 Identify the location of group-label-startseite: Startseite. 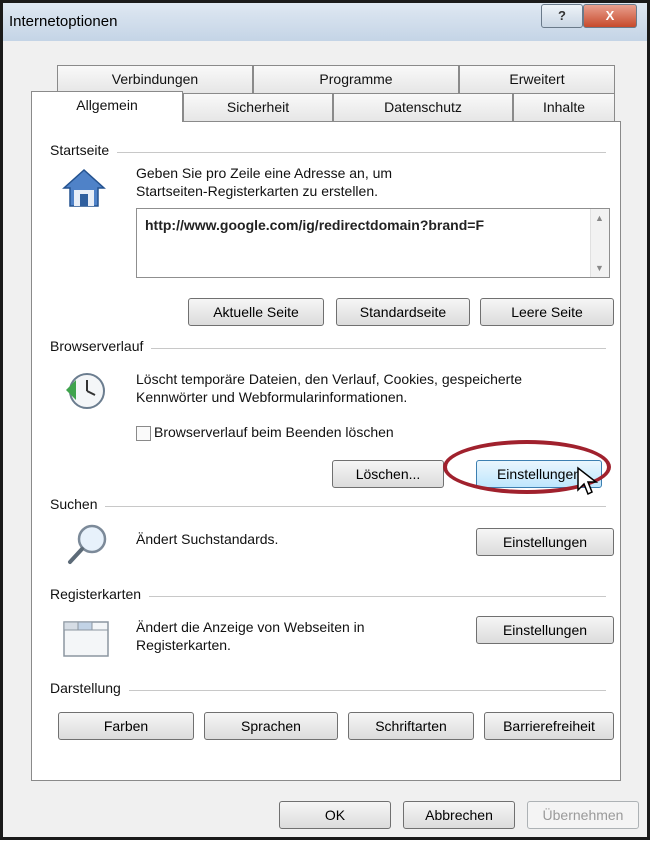
(84, 150).